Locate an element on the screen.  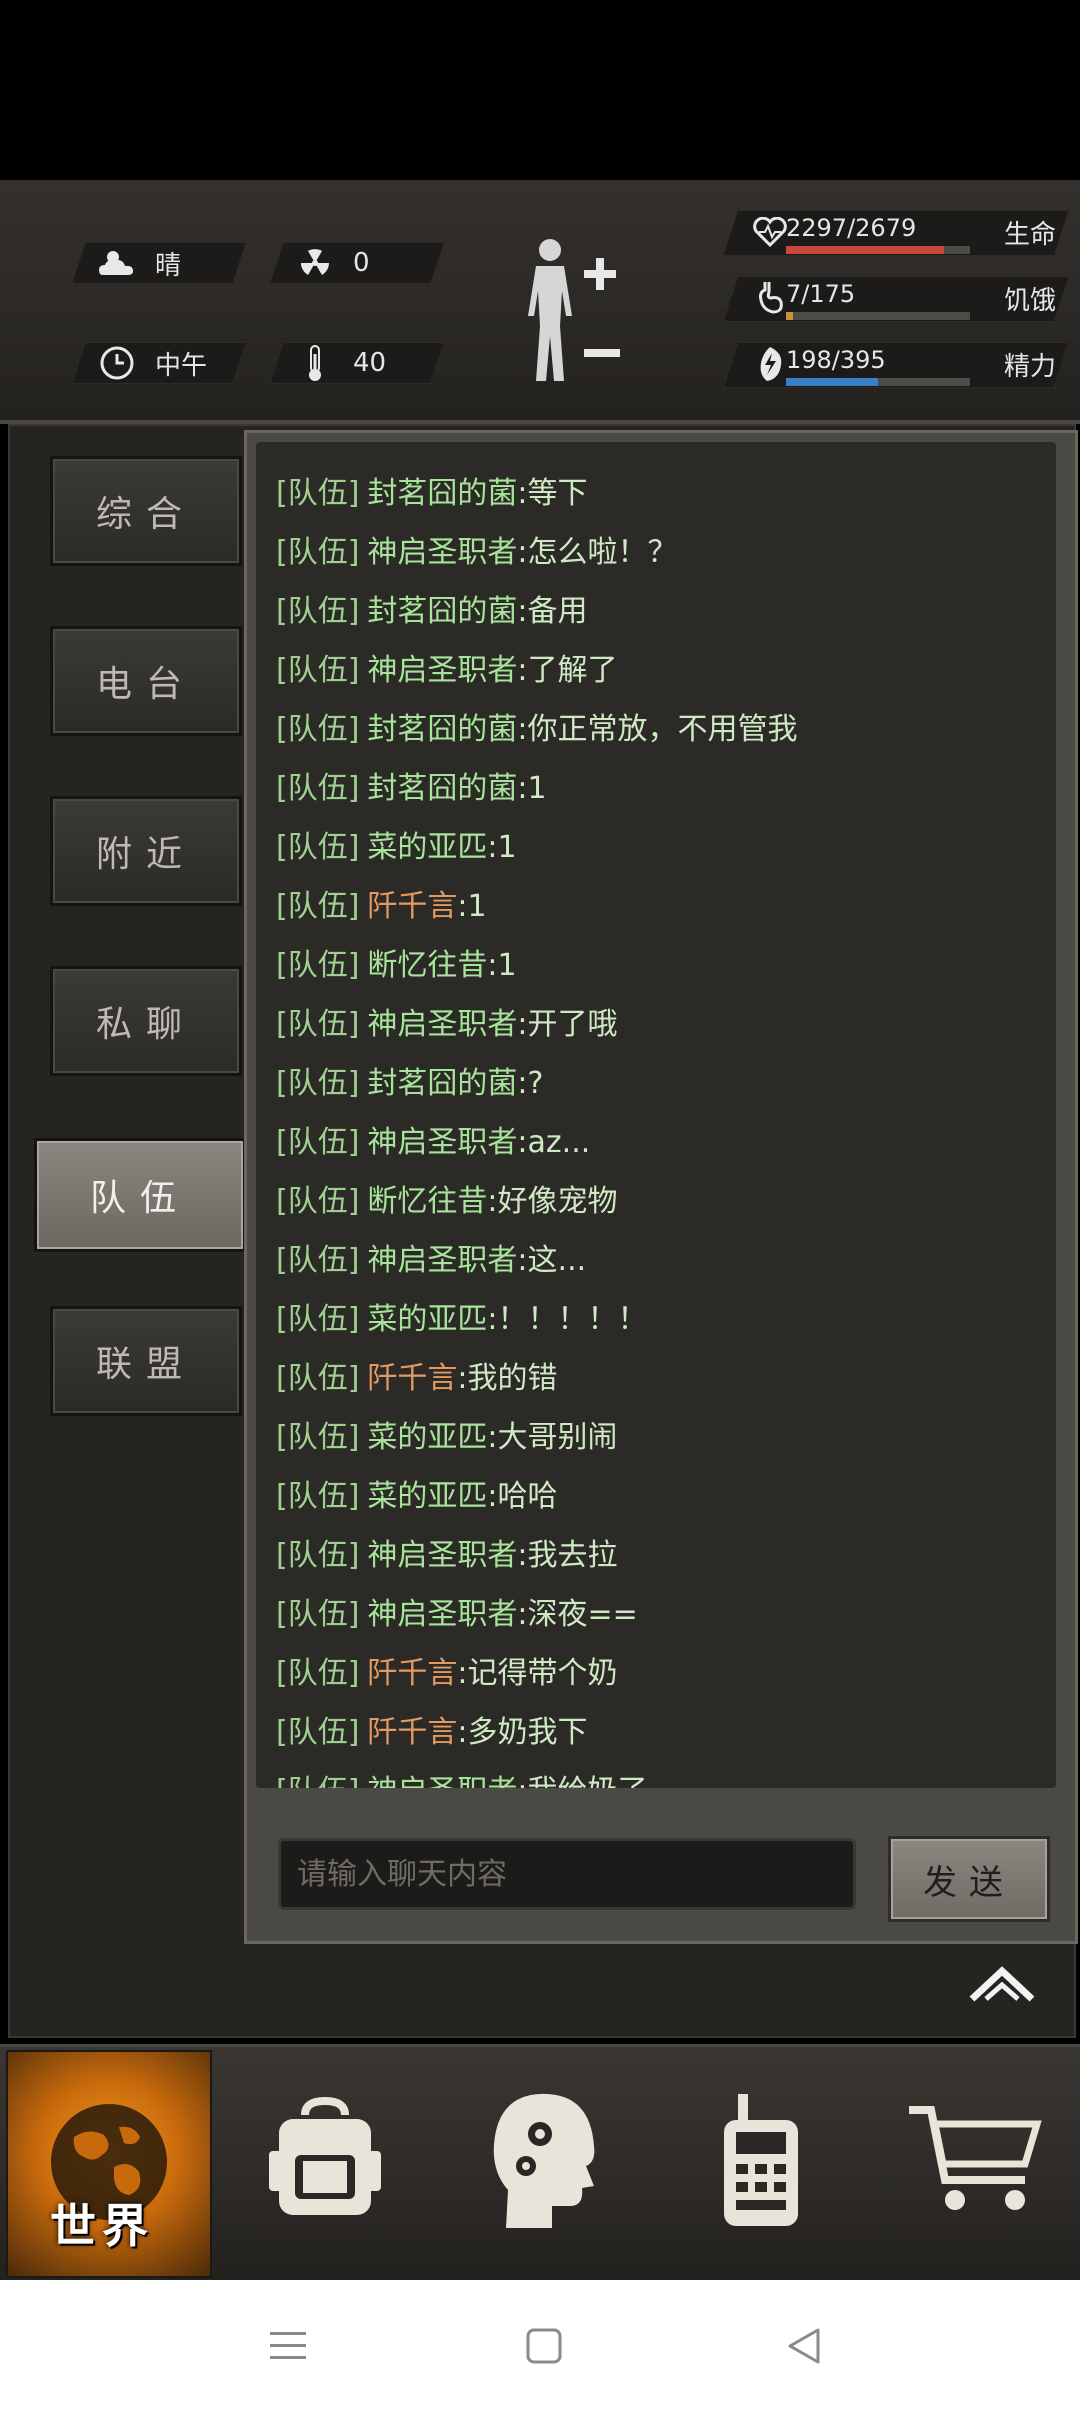
tab-nearby: 附近 is located at coordinates (146, 851).